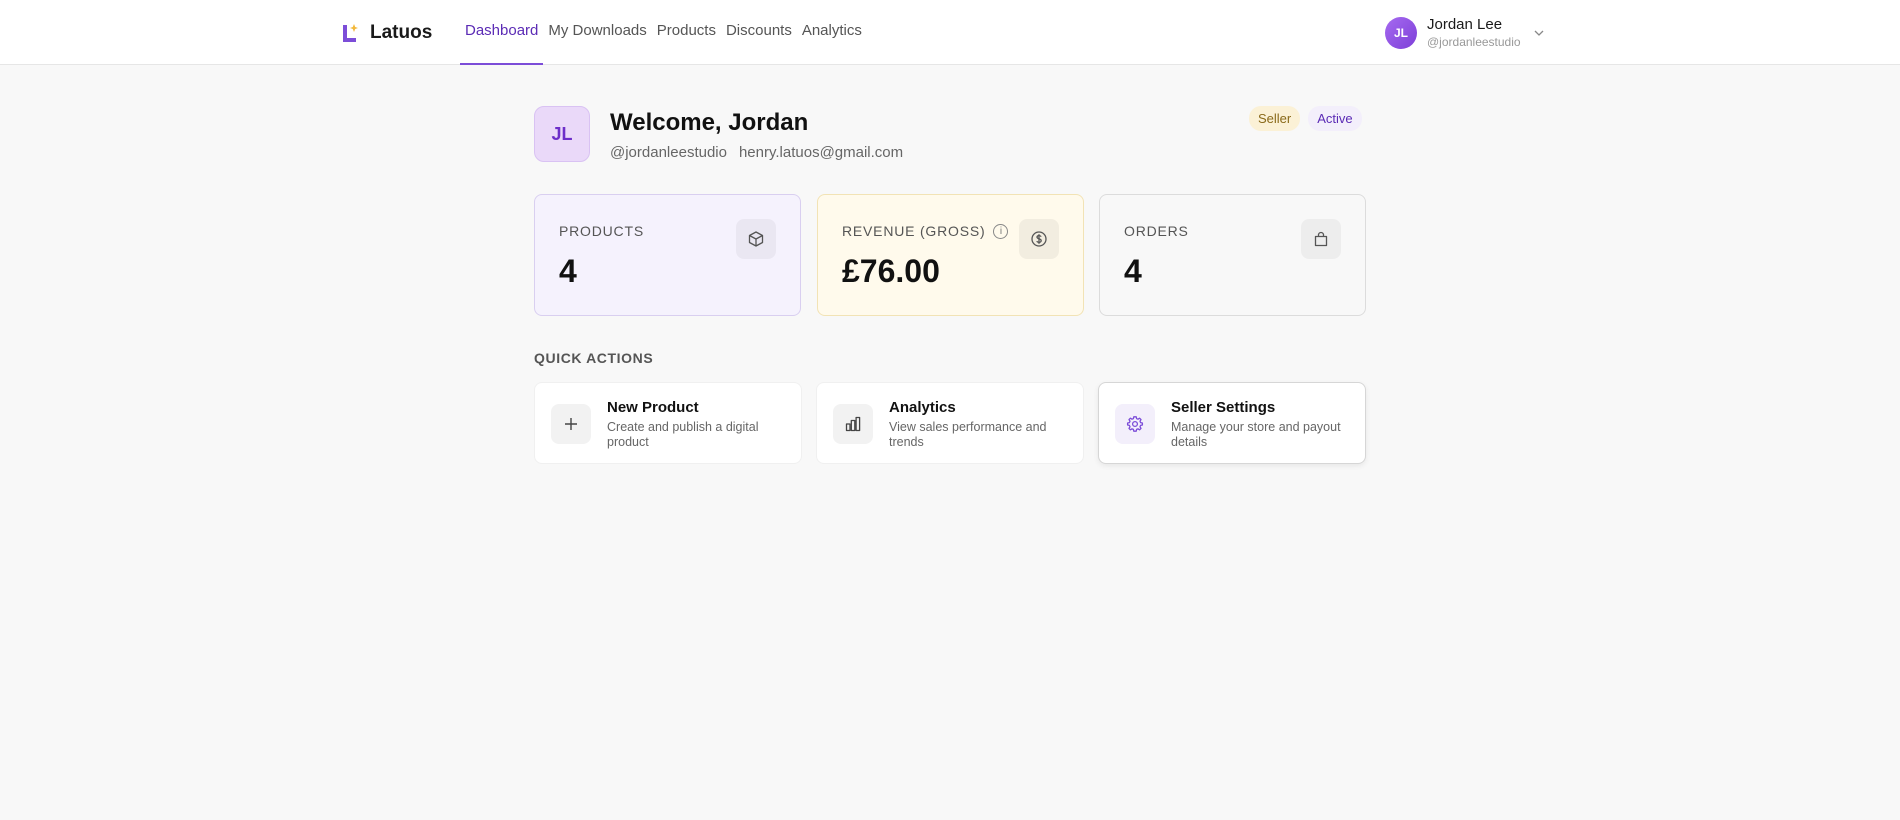  I want to click on profile-details: @jordanleestudio henry.latuos@gmail.com, so click(756, 152).